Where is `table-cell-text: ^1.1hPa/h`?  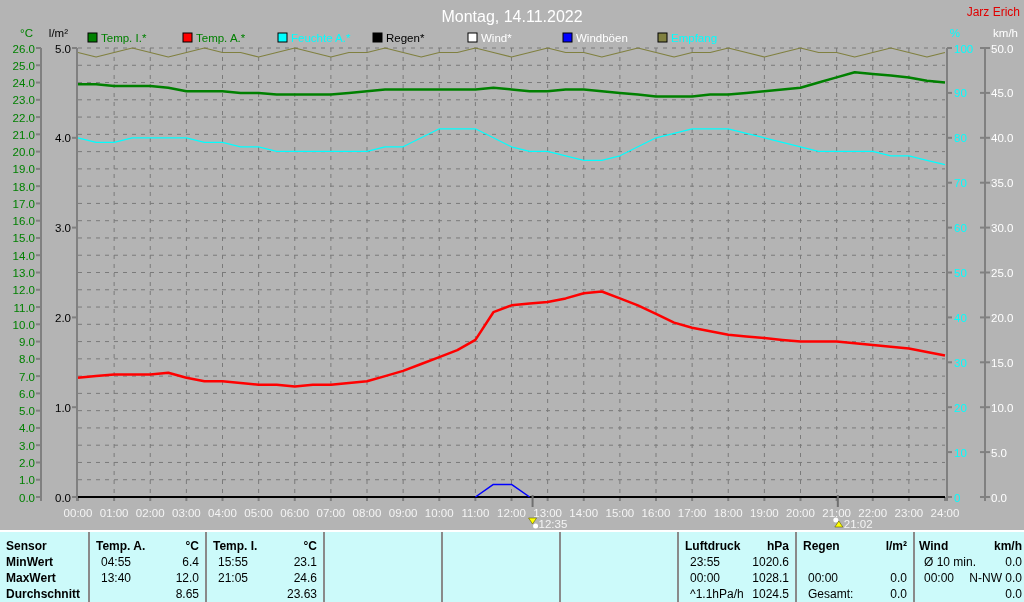 table-cell-text: ^1.1hPa/h is located at coordinates (716, 594).